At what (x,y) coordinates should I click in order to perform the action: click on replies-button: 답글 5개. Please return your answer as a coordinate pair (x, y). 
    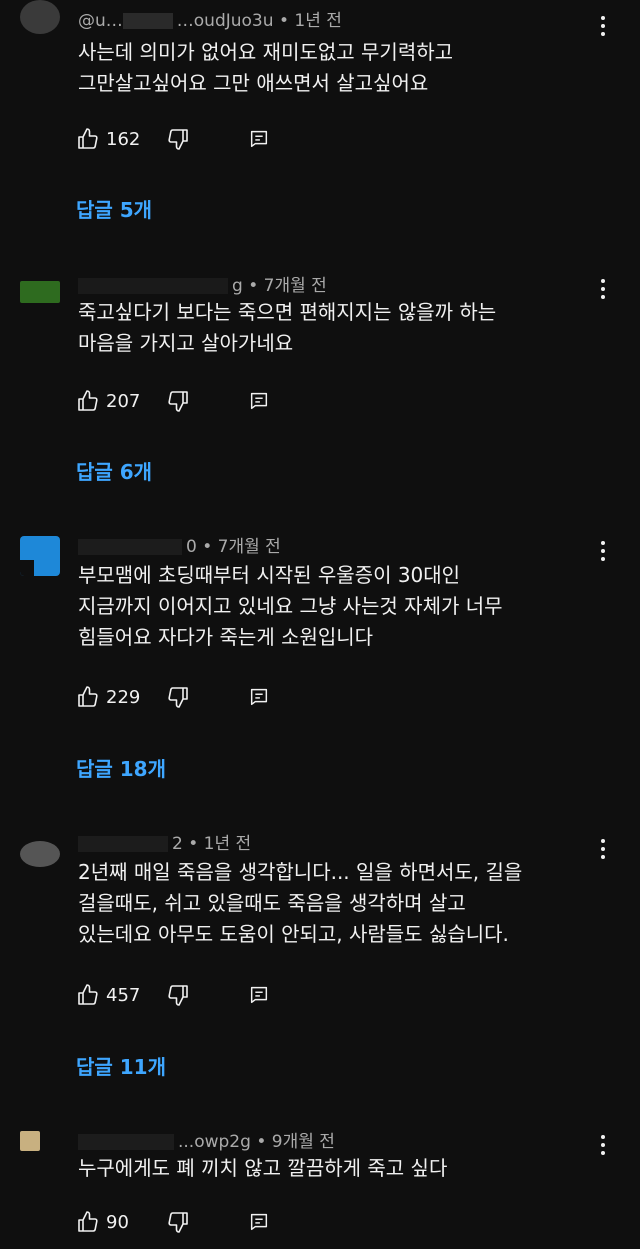
    Looking at the image, I should click on (114, 208).